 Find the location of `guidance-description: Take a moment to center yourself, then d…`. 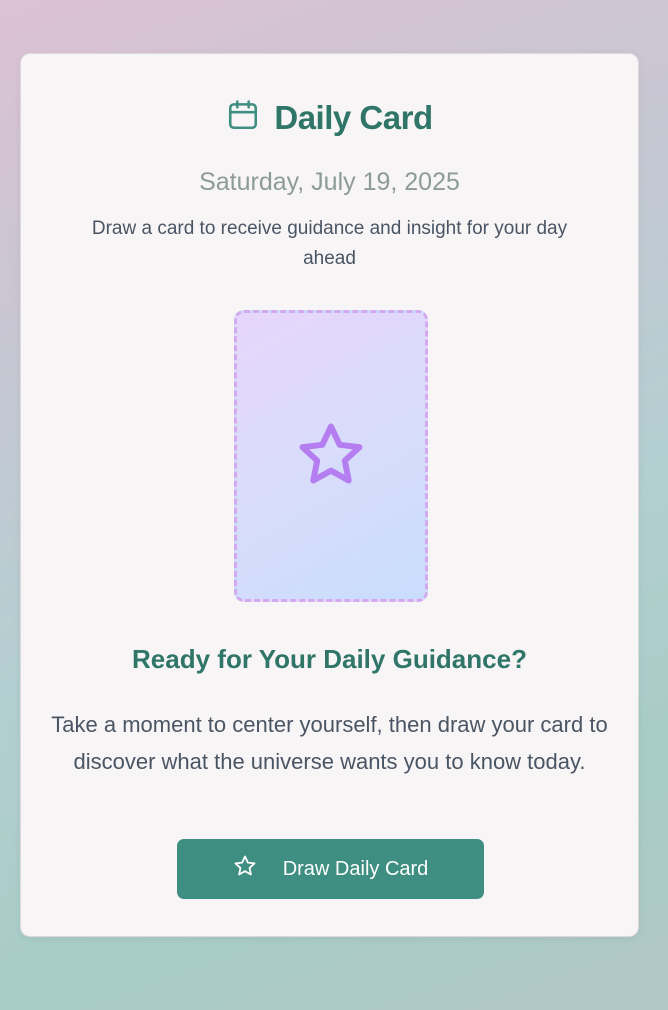

guidance-description: Take a moment to center yourself, then d… is located at coordinates (329, 743).